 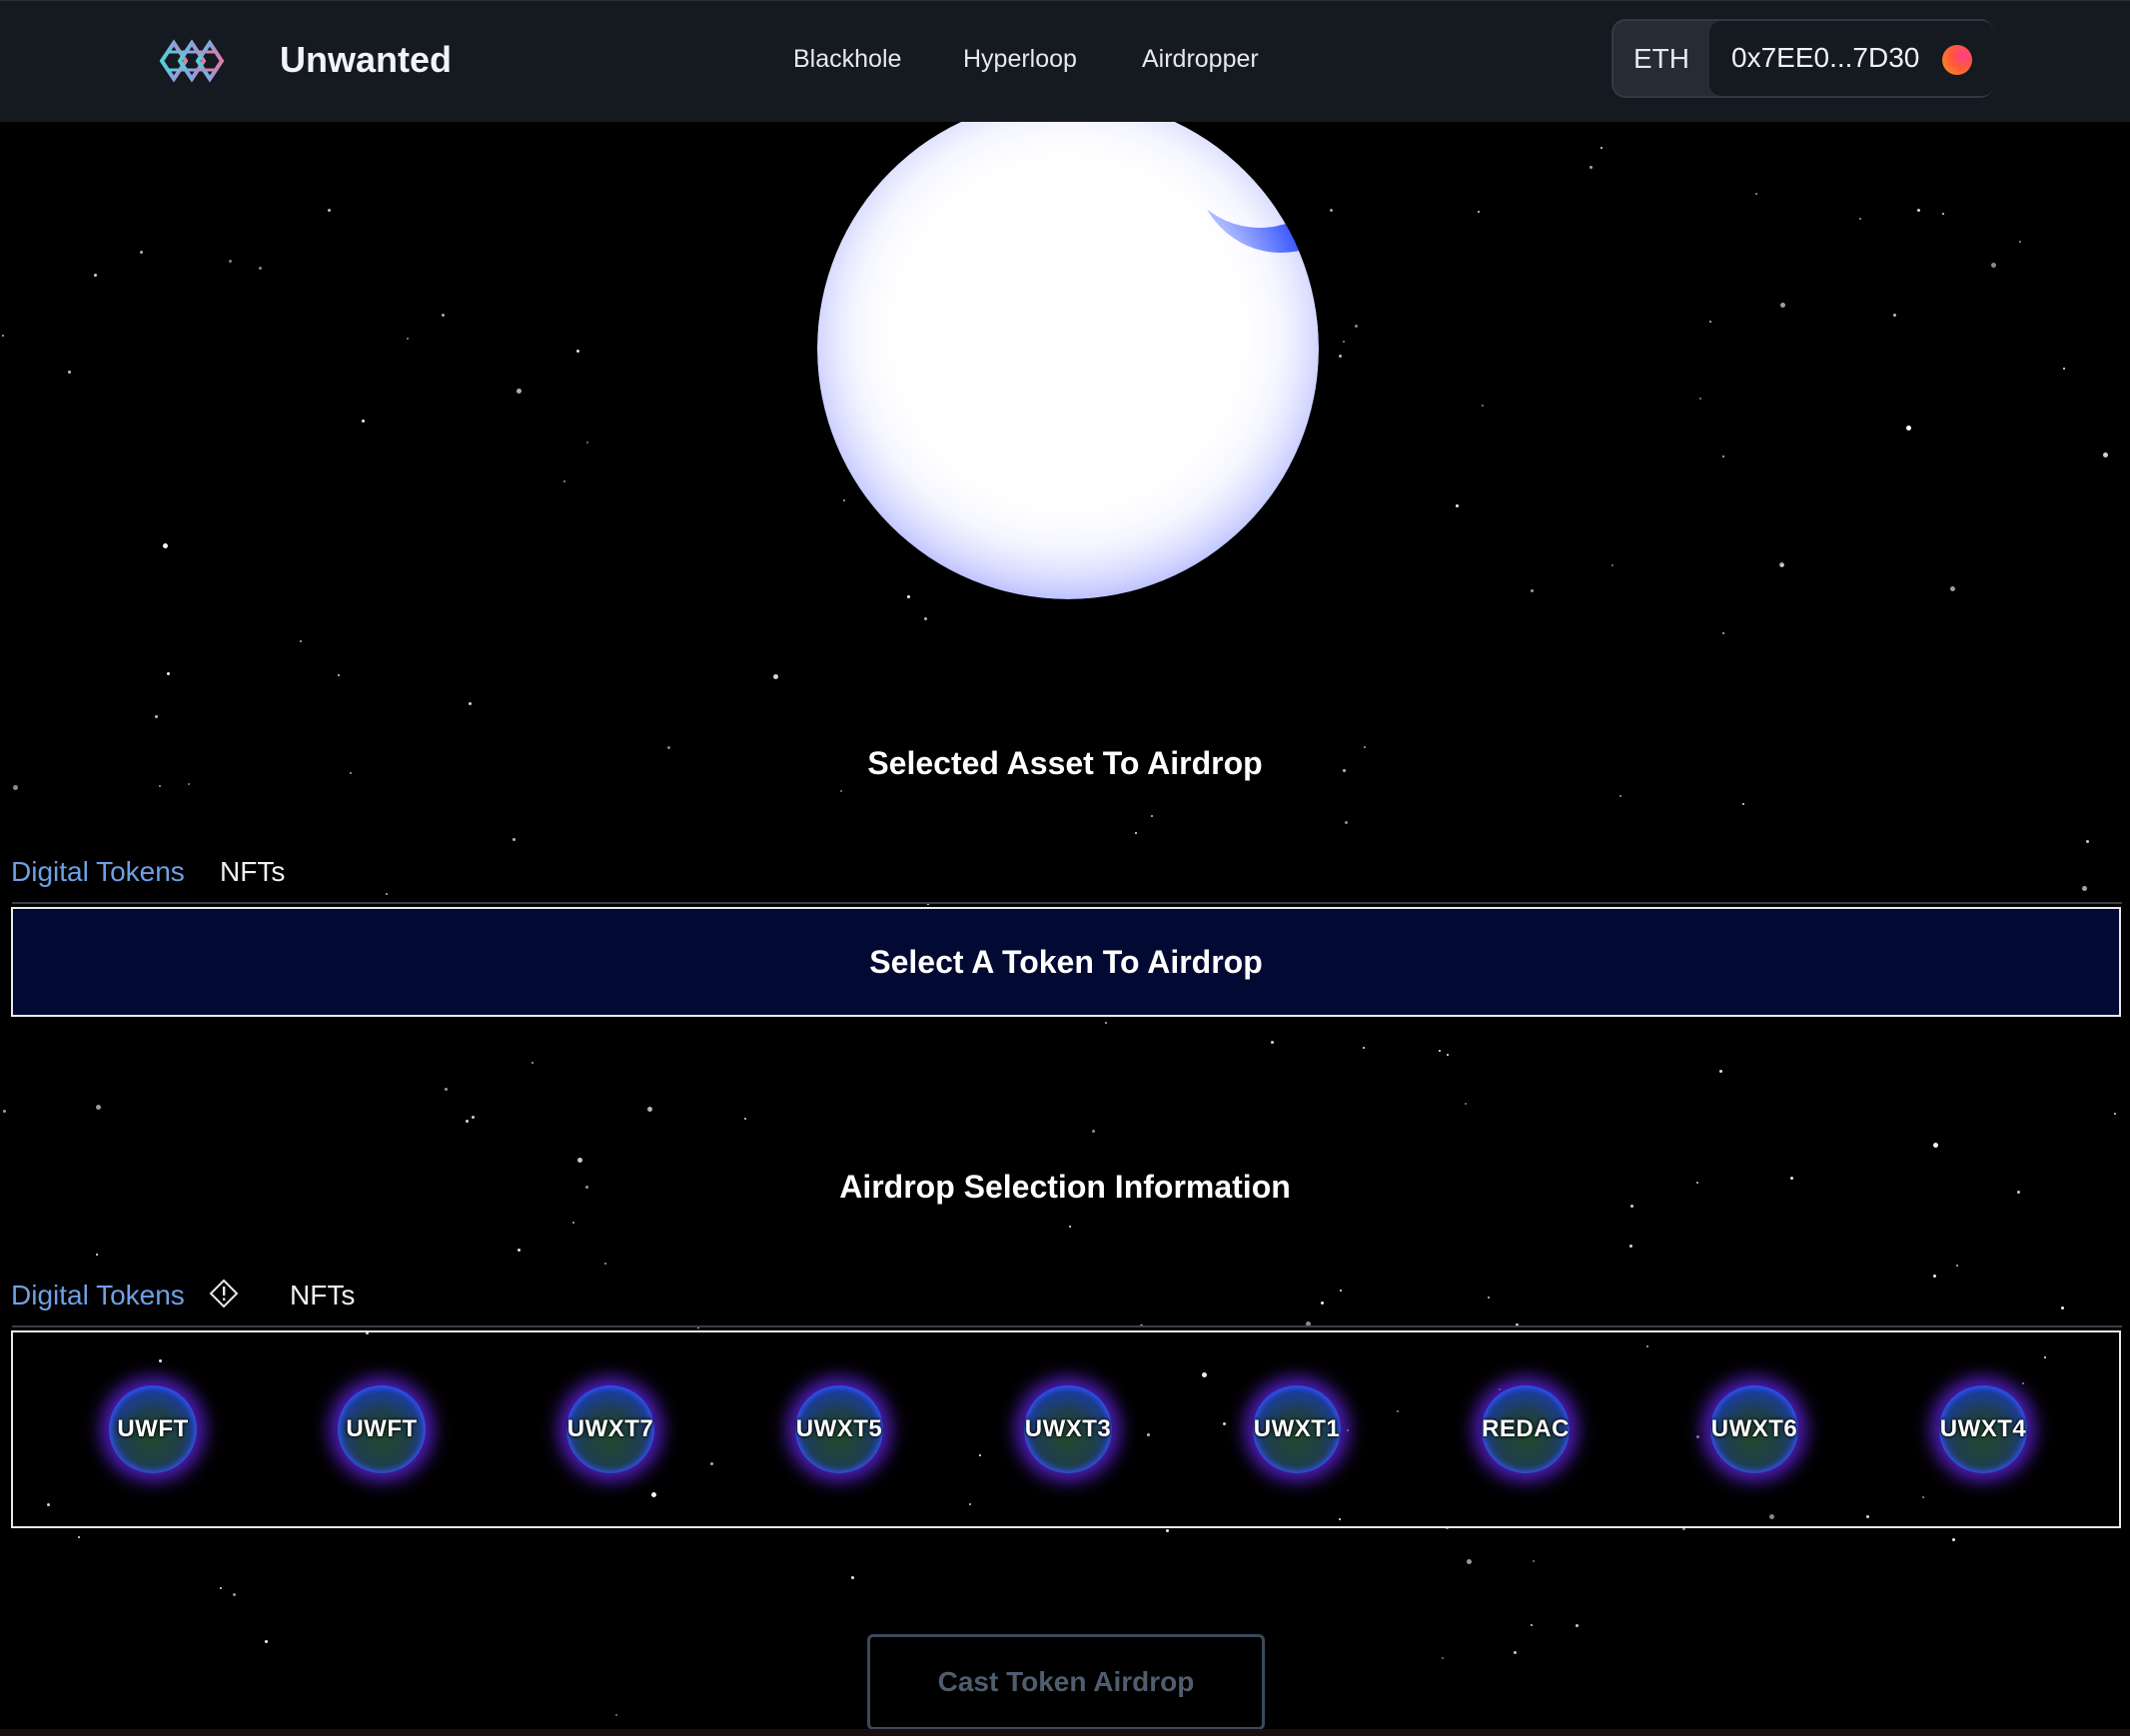 I want to click on nav-link-blackhole: Blackhole, so click(x=847, y=59).